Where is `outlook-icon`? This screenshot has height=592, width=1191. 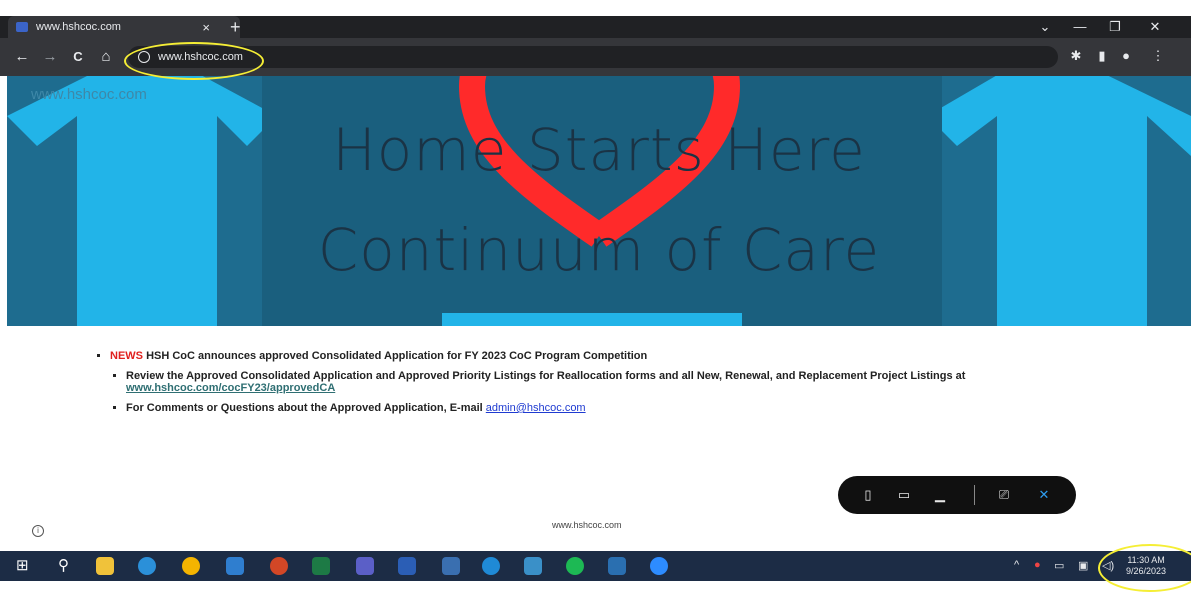
outlook-icon is located at coordinates (235, 566).